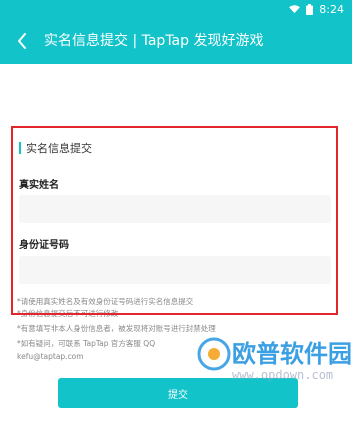 This screenshot has height=421, width=352. Describe the element at coordinates (316, 9) in the screenshot. I see `status-icons: 8:24` at that location.